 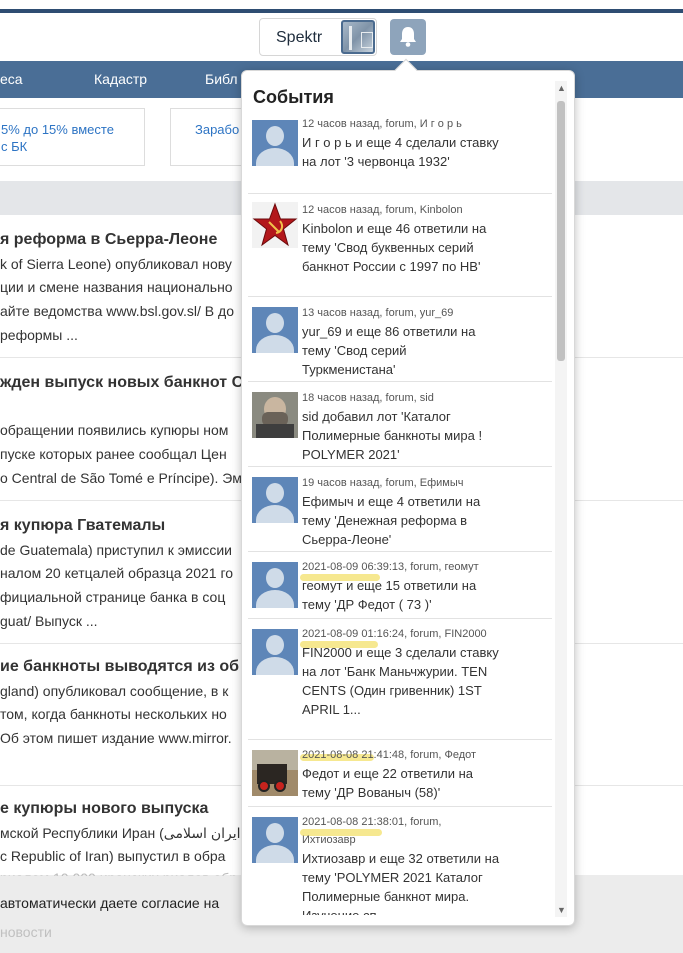 I want to click on star-avatar-icon, so click(x=275, y=225).